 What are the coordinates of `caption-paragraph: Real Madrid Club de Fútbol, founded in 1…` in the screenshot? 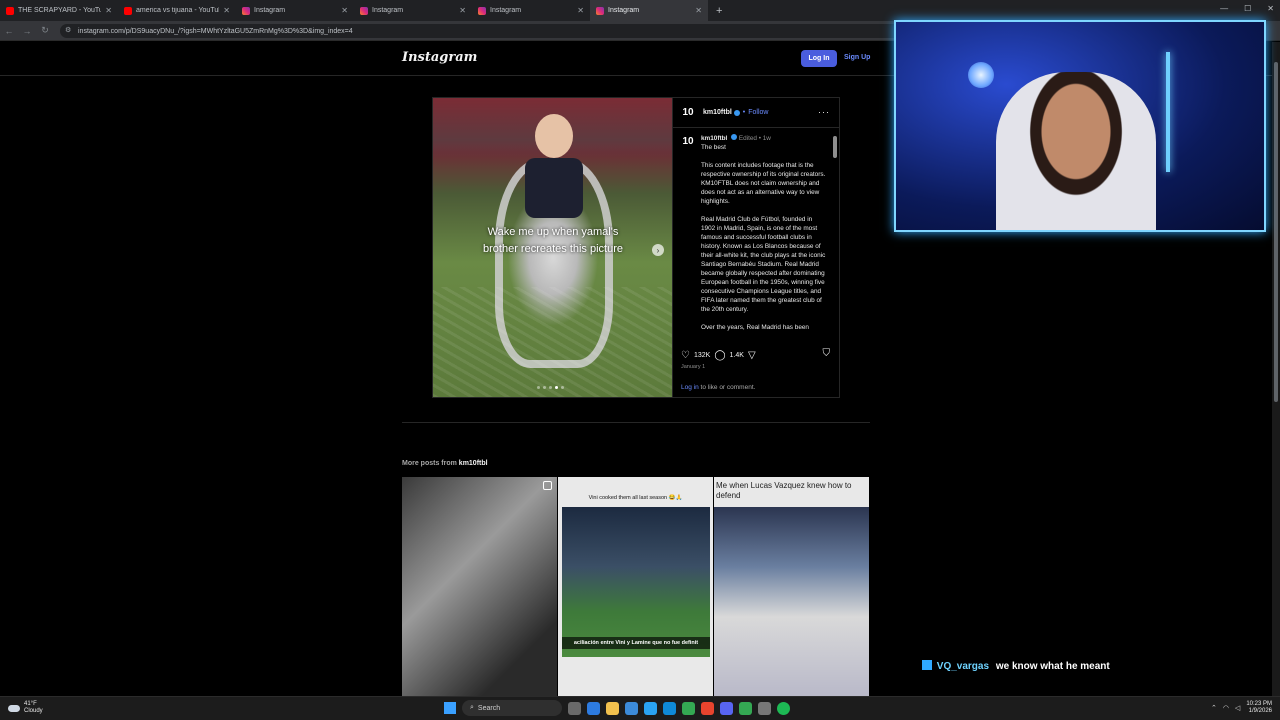 It's located at (763, 264).